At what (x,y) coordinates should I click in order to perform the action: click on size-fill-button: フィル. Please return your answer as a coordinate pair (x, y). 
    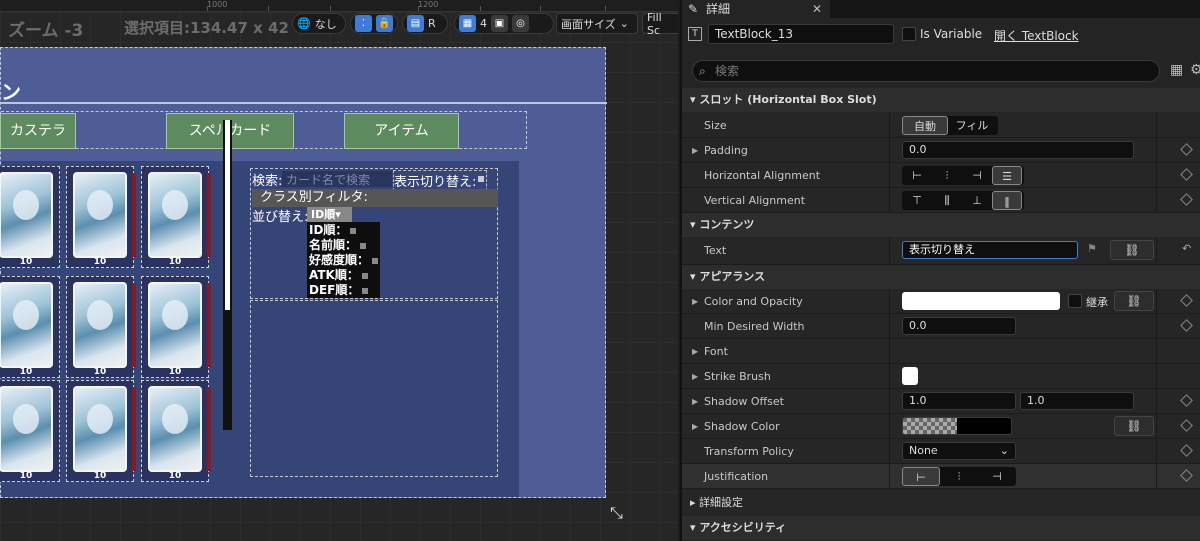
    Looking at the image, I should click on (972, 125).